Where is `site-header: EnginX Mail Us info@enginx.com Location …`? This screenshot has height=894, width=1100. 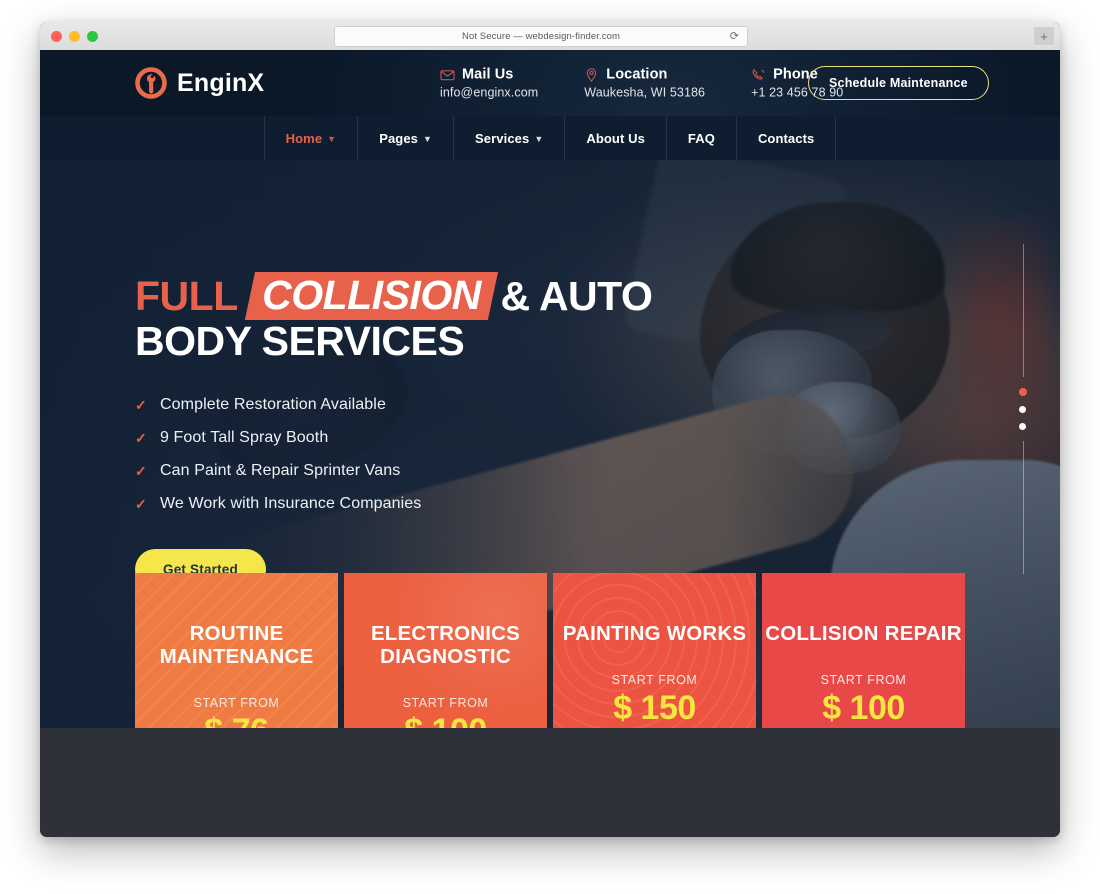 site-header: EnginX Mail Us info@enginx.com Location … is located at coordinates (550, 83).